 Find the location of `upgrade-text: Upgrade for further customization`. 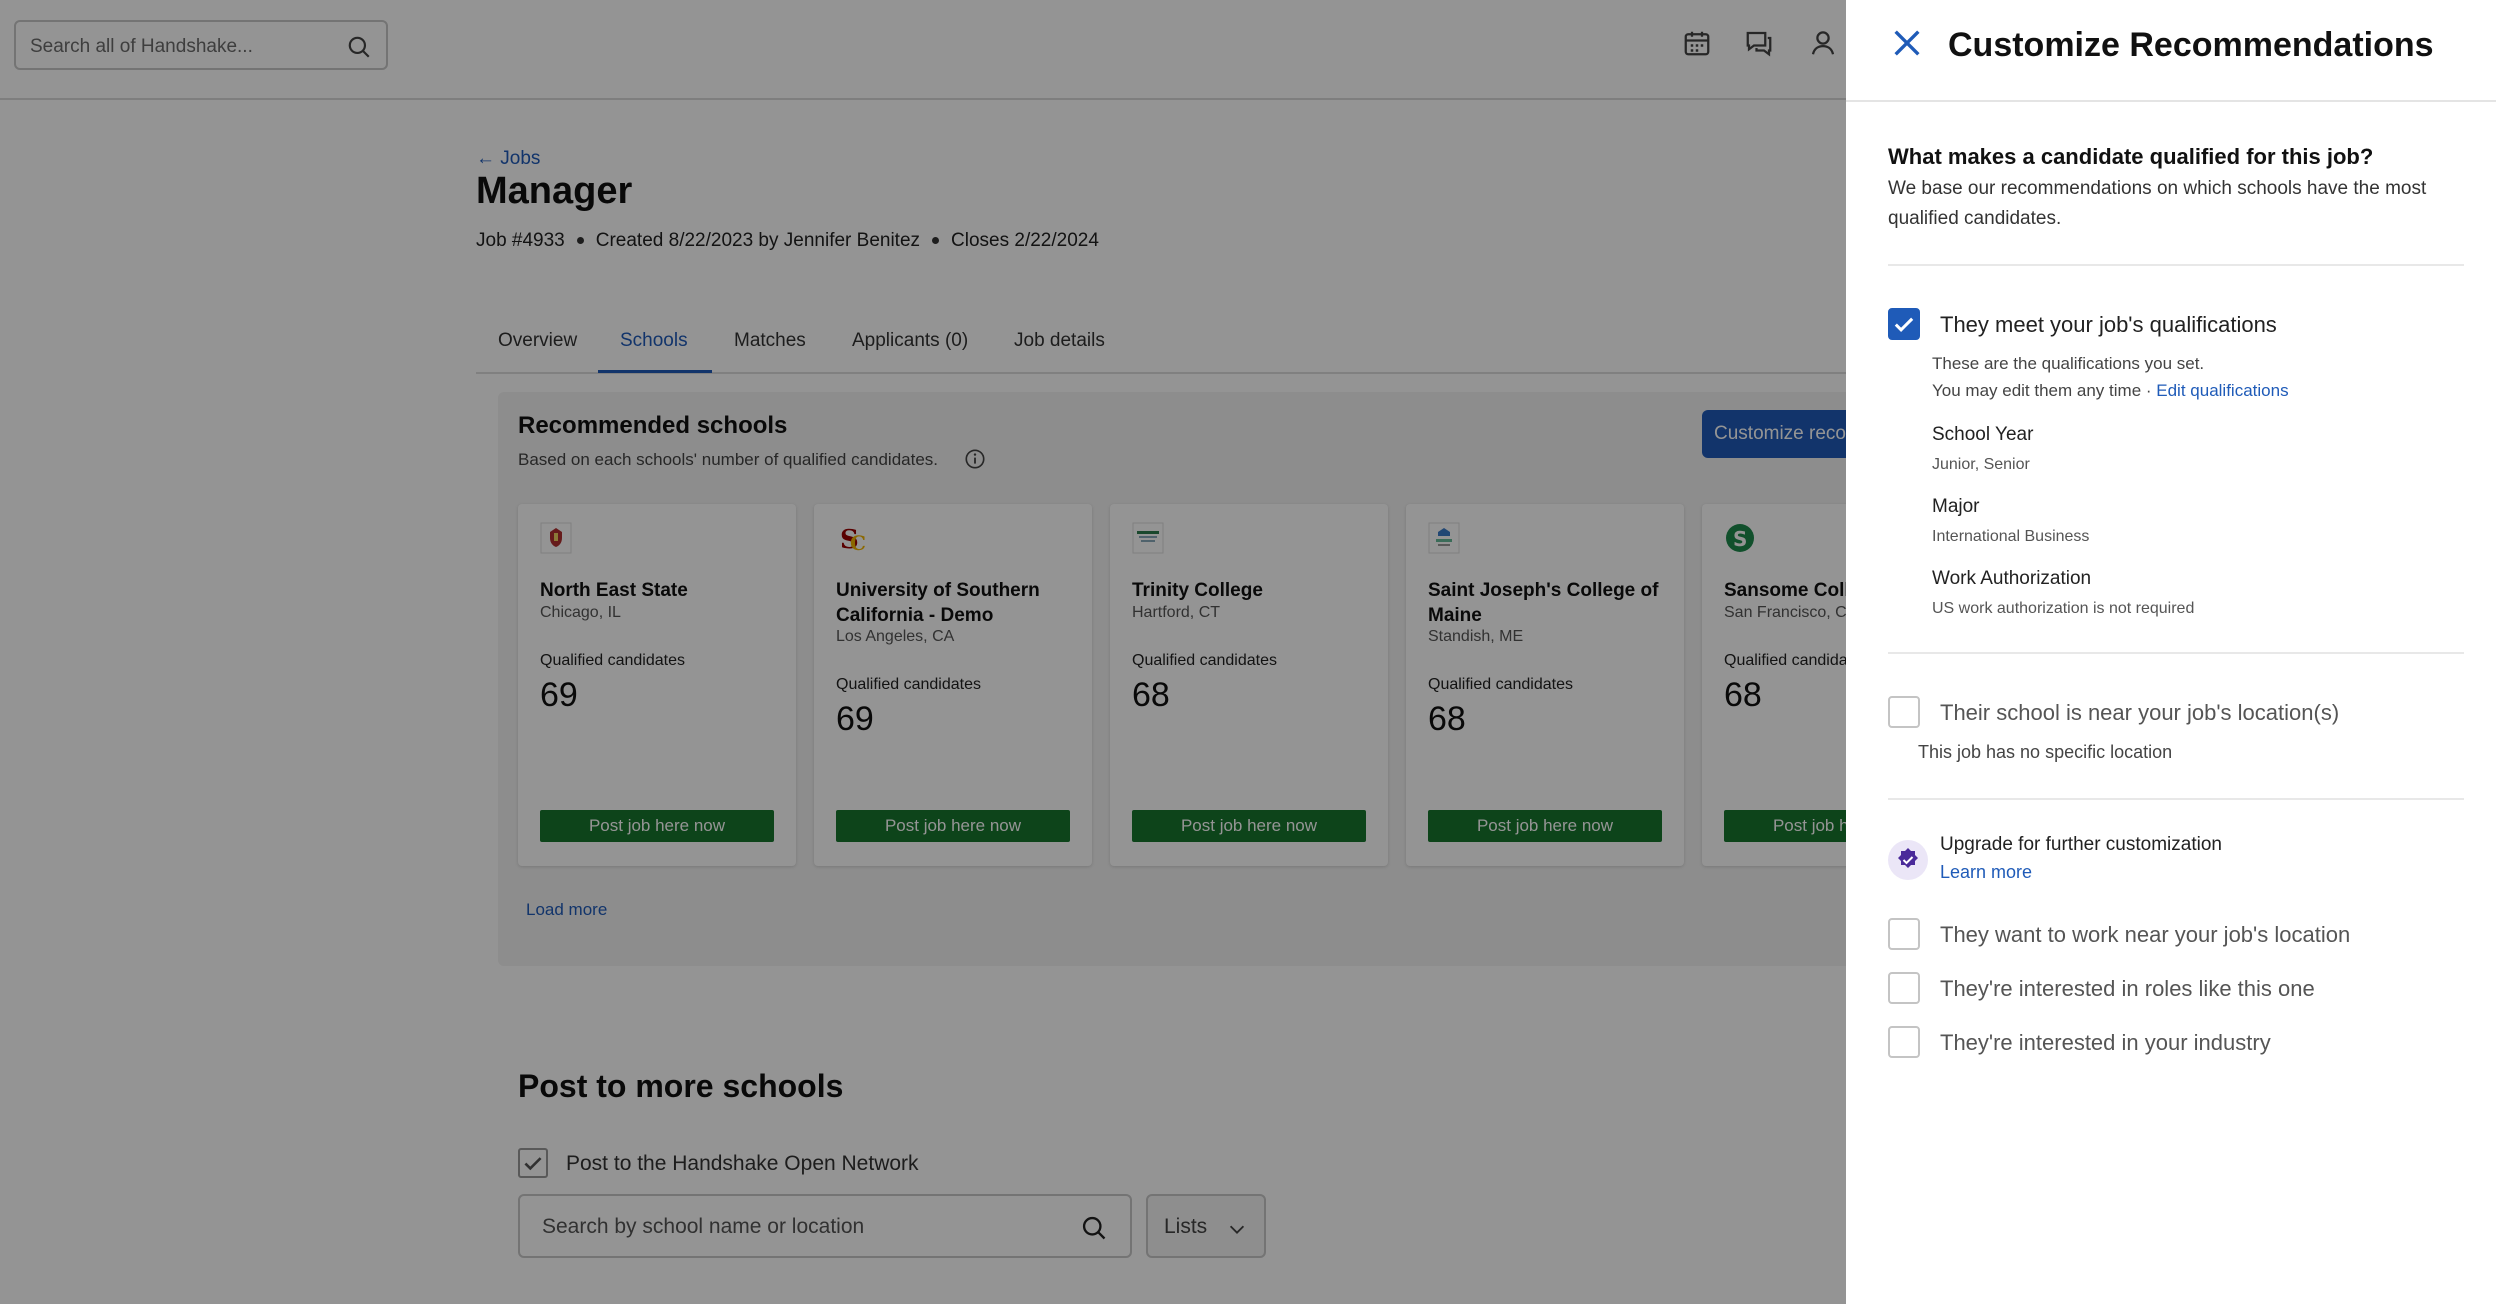

upgrade-text: Upgrade for further customization is located at coordinates (2081, 844).